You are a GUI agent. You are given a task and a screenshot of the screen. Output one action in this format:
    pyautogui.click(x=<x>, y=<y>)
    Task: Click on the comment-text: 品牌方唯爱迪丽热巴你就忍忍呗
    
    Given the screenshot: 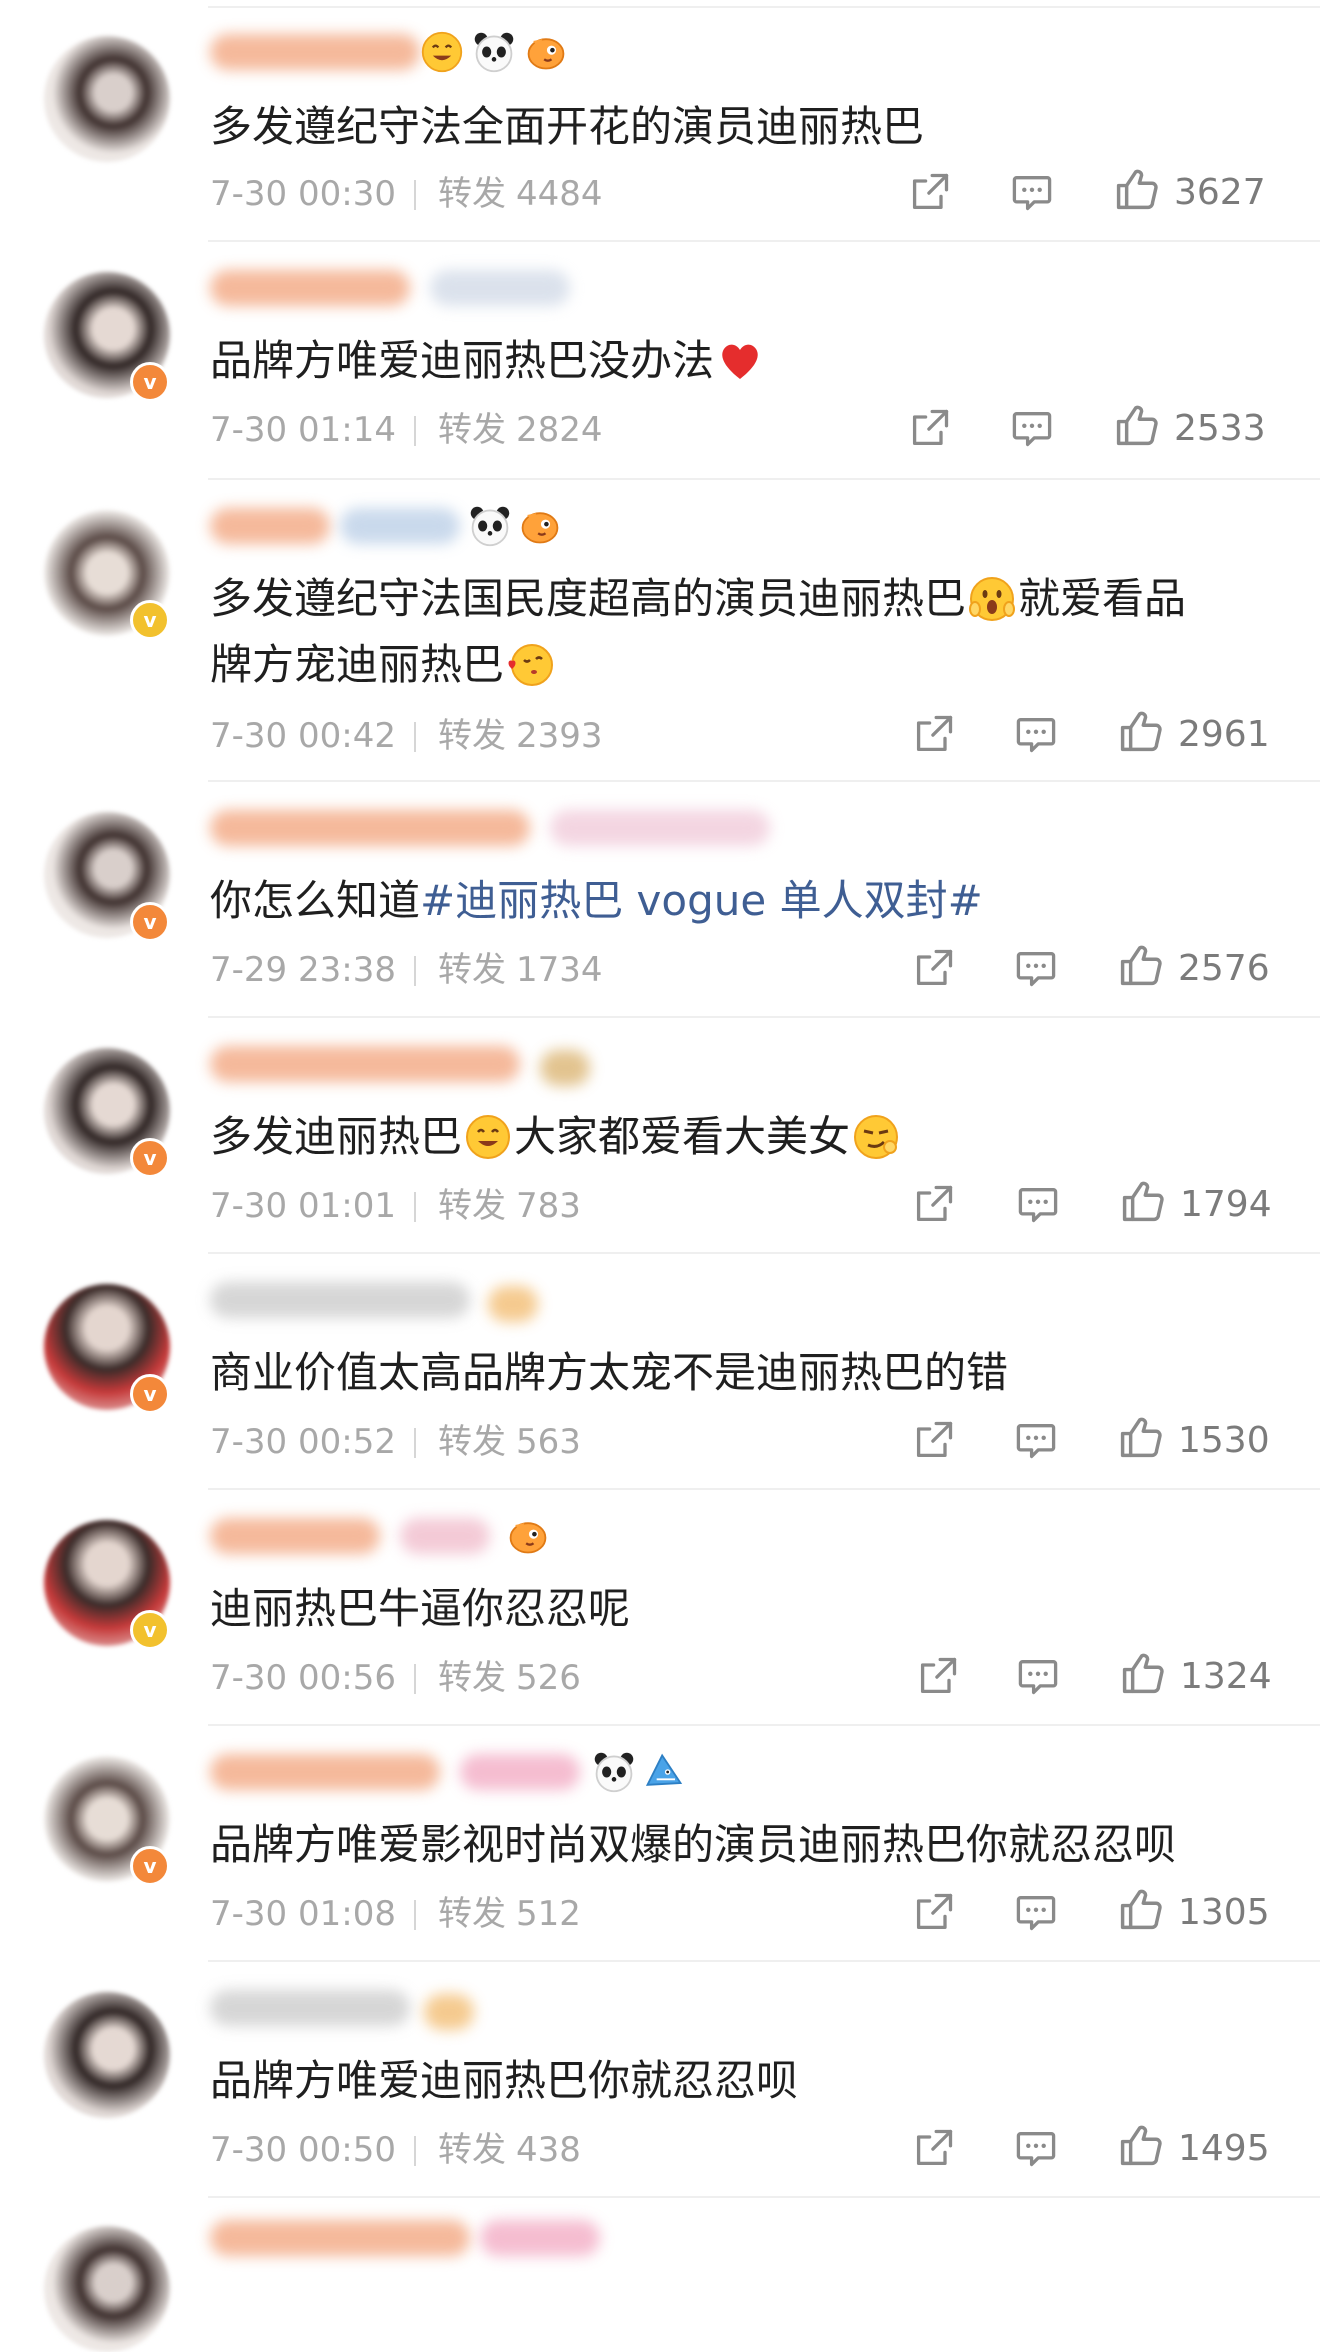 What is the action you would take?
    pyautogui.click(x=504, y=2080)
    